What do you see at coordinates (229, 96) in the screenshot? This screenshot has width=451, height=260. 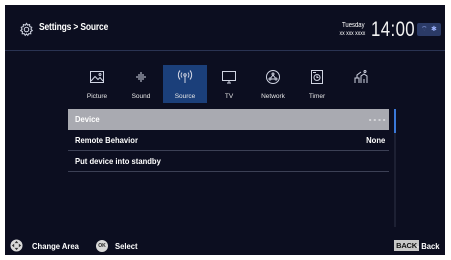 I see `tab-label: TV` at bounding box center [229, 96].